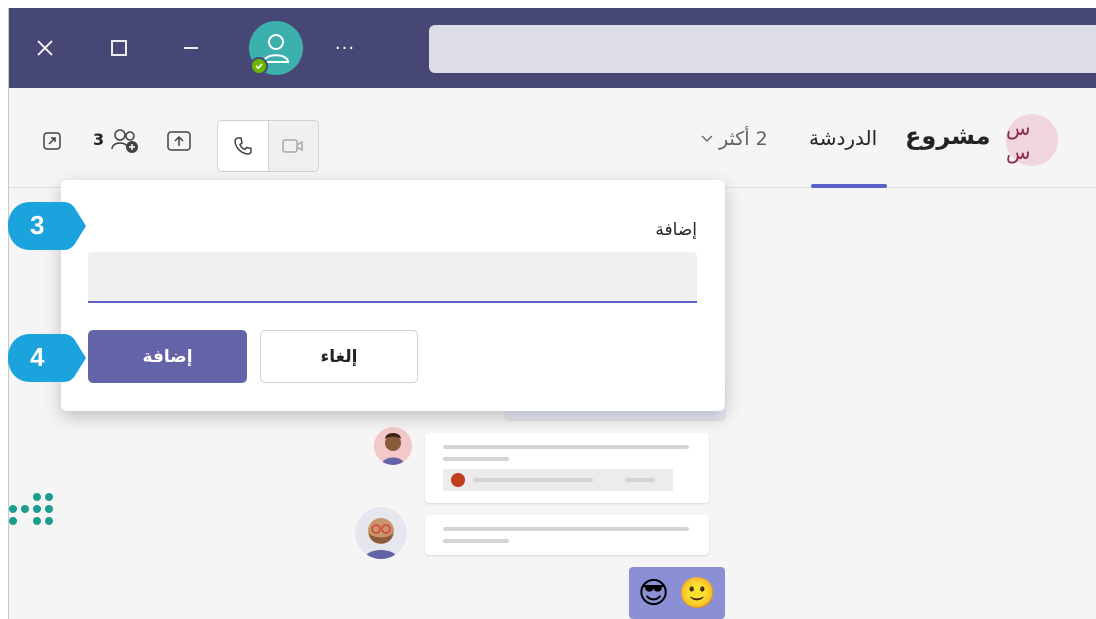 The height and width of the screenshot is (619, 1096). I want to click on attachment-card, so click(558, 480).